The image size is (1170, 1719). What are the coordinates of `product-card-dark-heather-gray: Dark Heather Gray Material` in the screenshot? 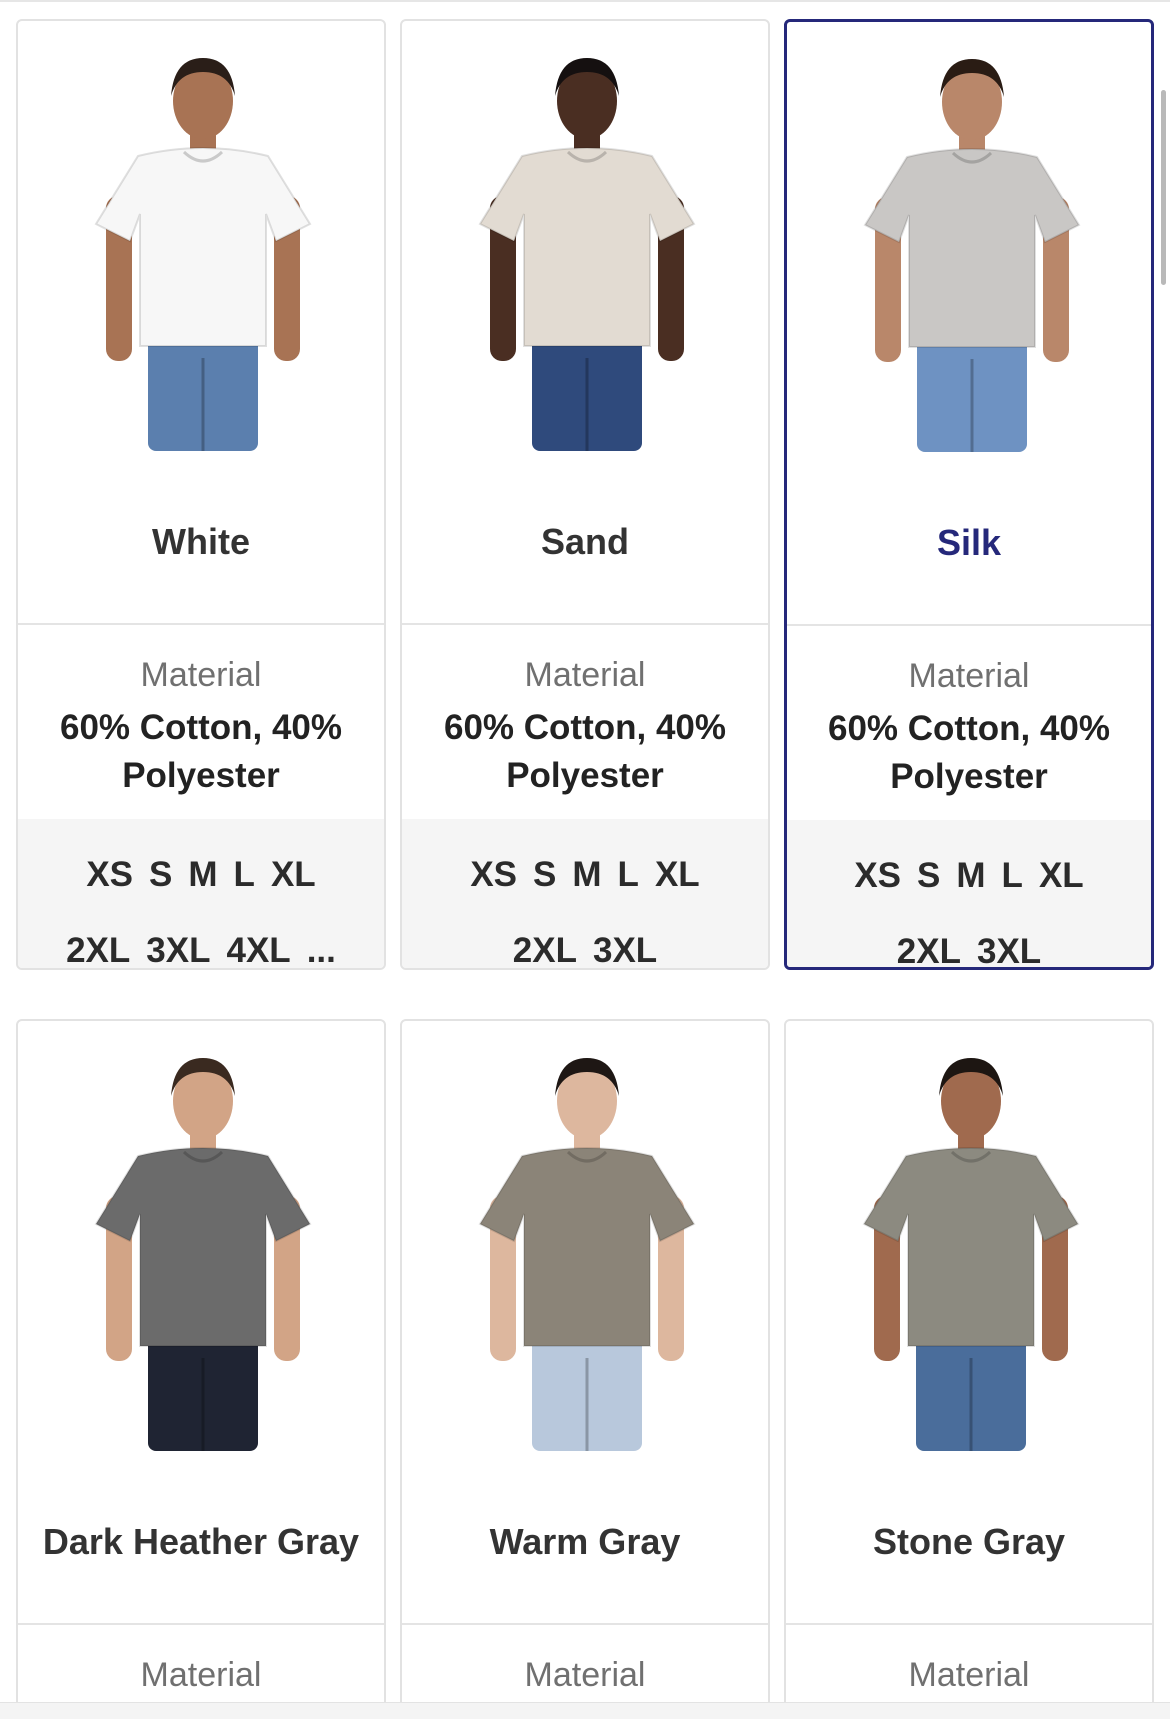 It's located at (201, 1360).